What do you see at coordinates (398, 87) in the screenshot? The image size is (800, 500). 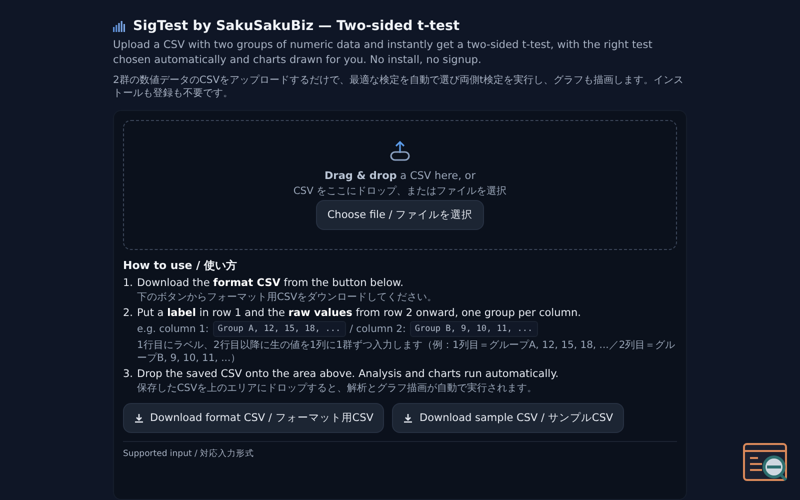 I see `description: 2群の数値データのCSVをアップロードするだけで、最適な検定を自動で選び両側t検定を実行し、グラフも描画します。インストールも登録も不要です。` at bounding box center [398, 87].